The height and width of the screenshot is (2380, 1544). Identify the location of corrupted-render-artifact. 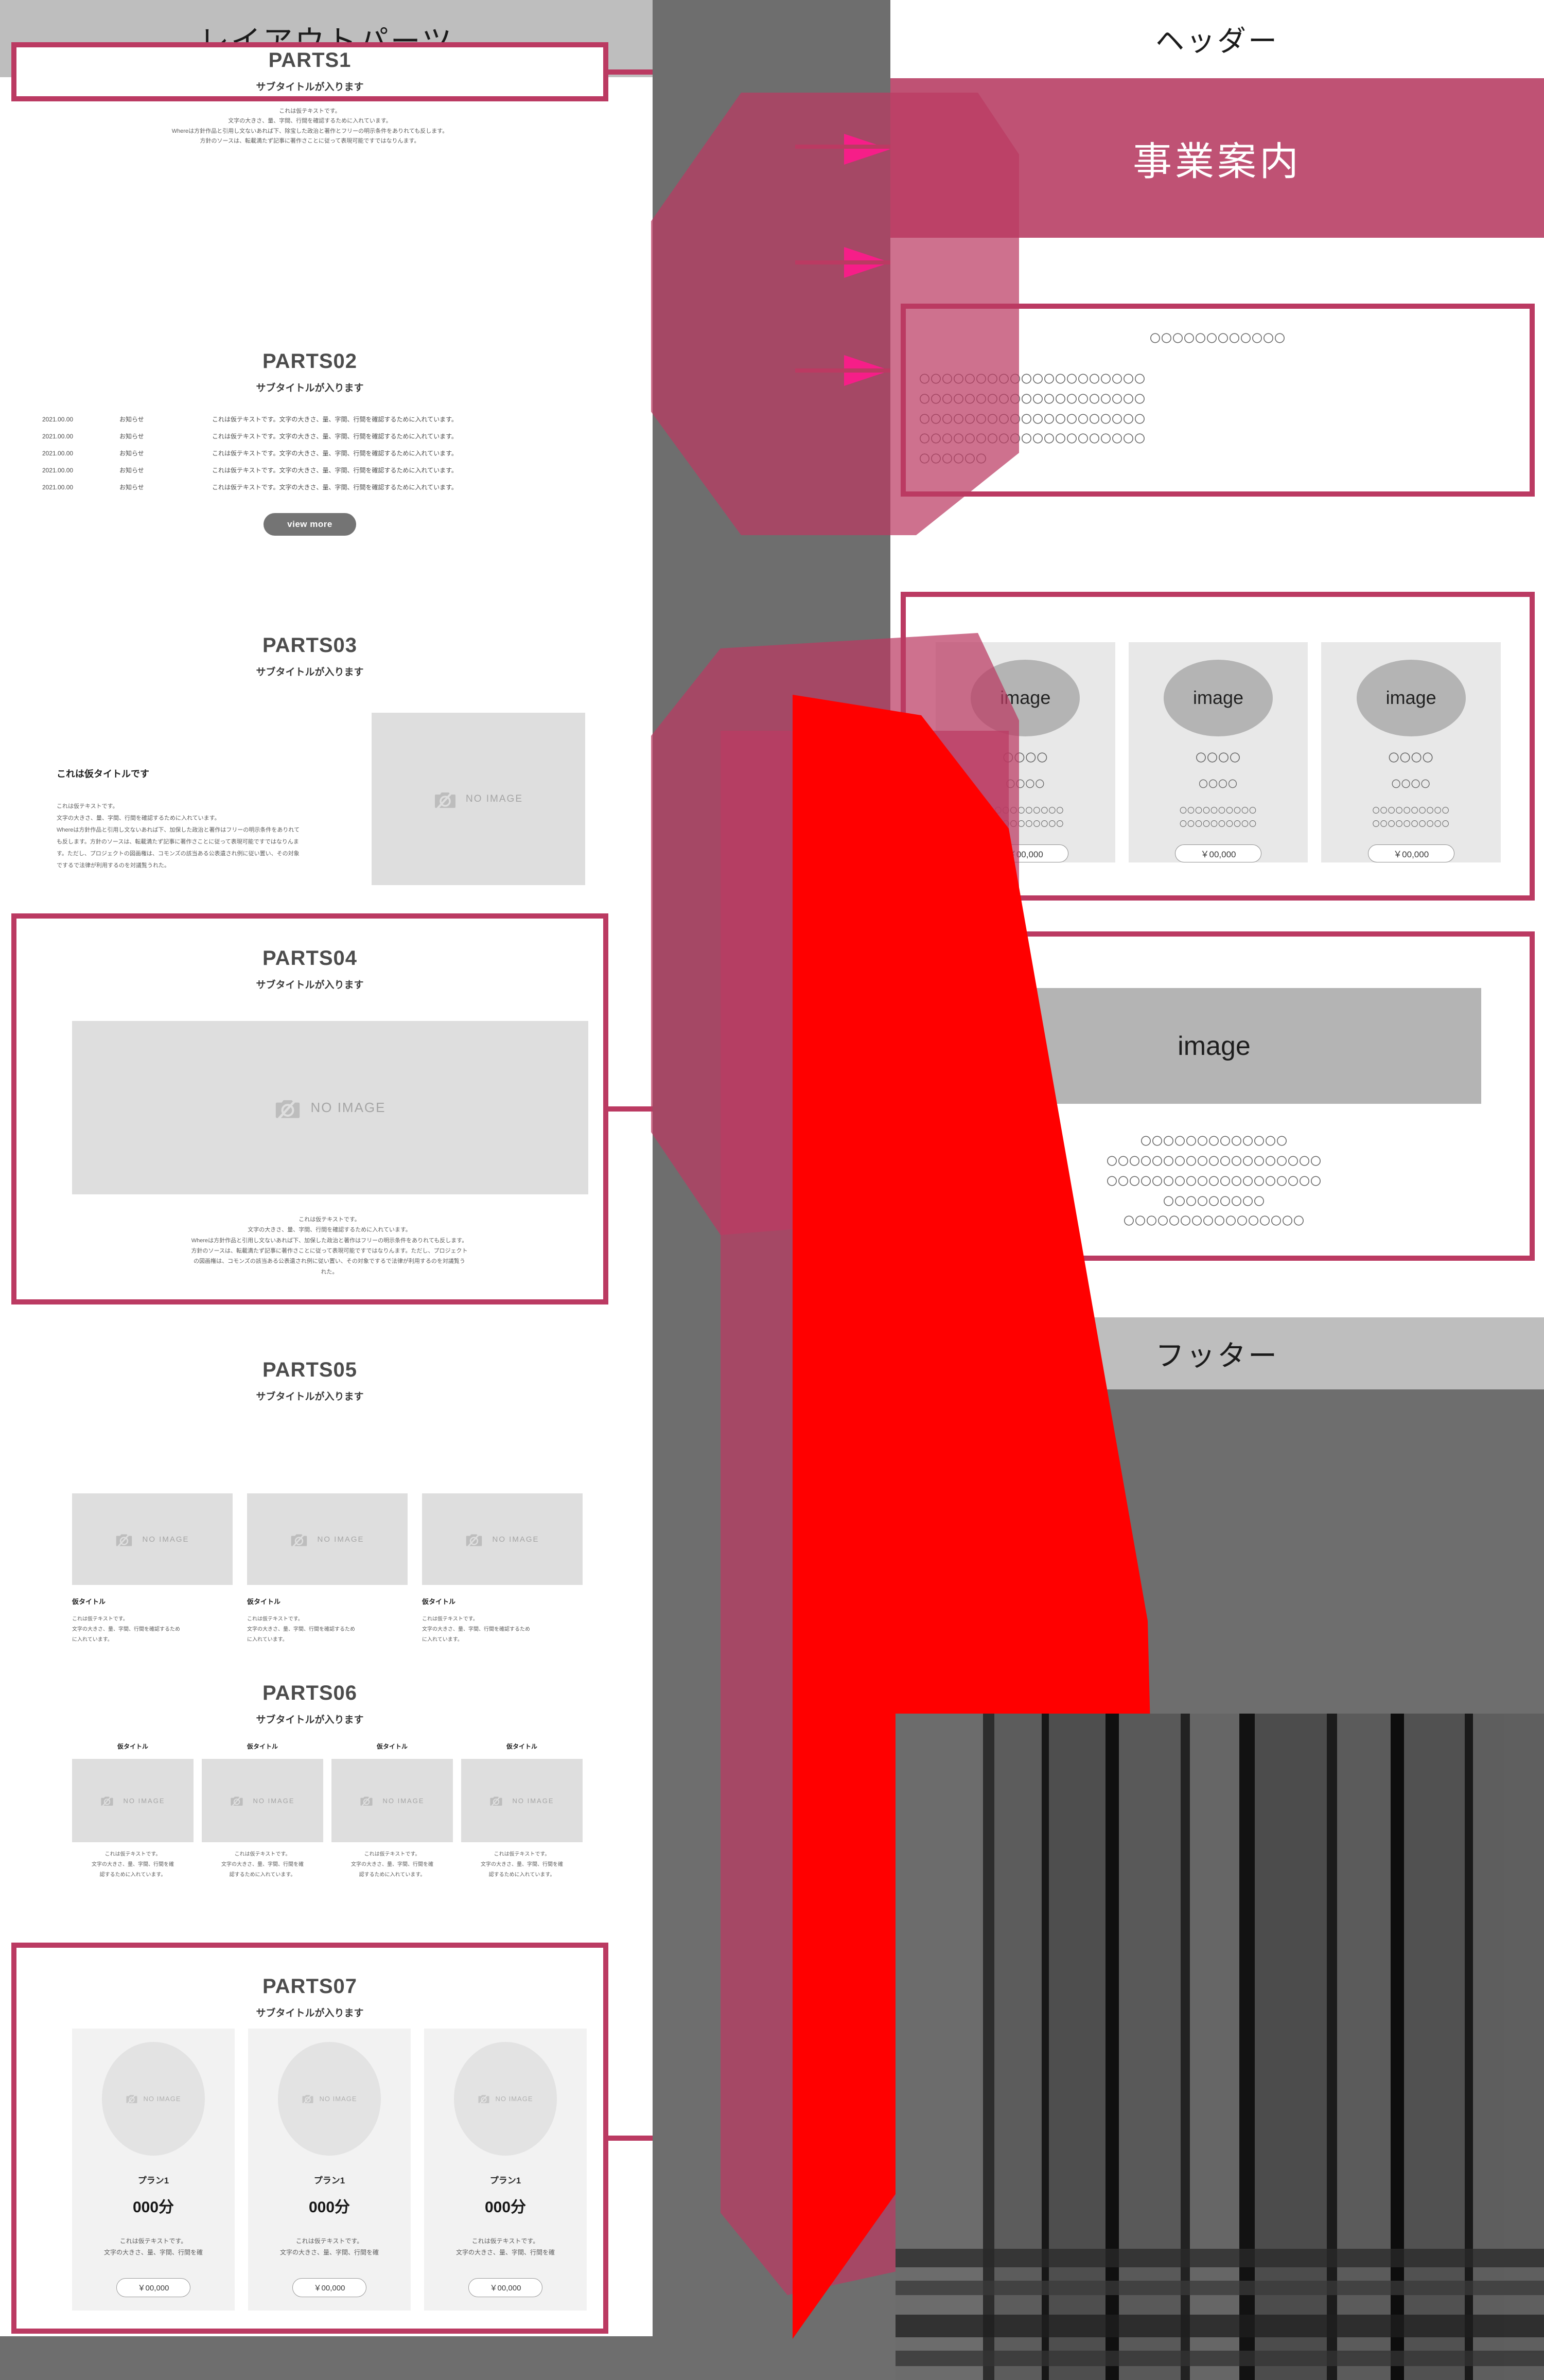
(1220, 2047).